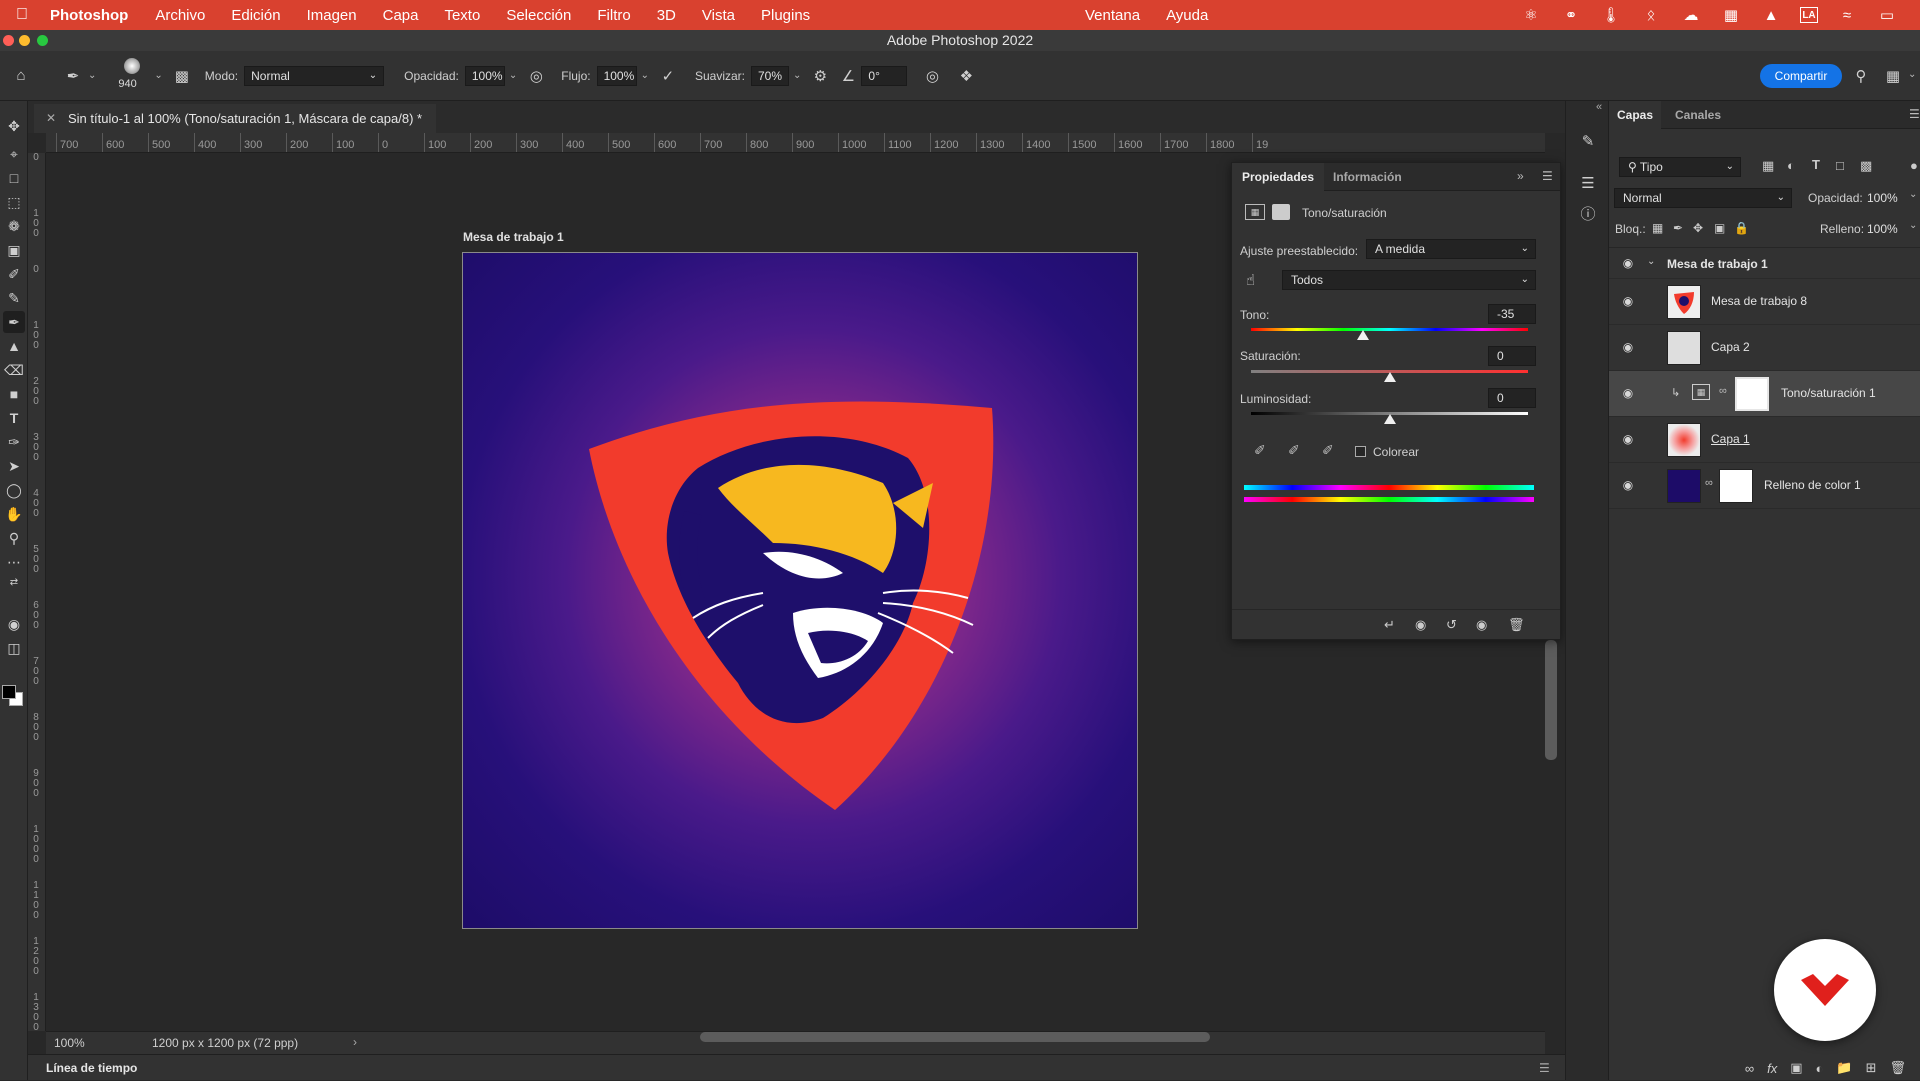  What do you see at coordinates (1389, 419) in the screenshot?
I see `lightness-slider-thumb` at bounding box center [1389, 419].